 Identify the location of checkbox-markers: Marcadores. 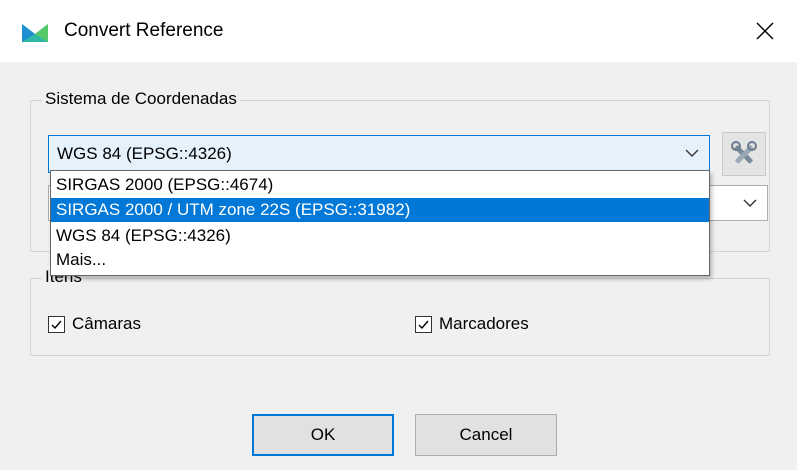
(472, 324).